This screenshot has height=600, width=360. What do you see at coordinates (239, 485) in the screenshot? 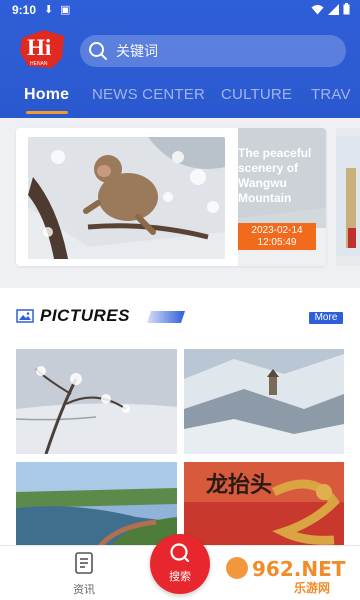
I see `thumb-caption: 龙抬头` at bounding box center [239, 485].